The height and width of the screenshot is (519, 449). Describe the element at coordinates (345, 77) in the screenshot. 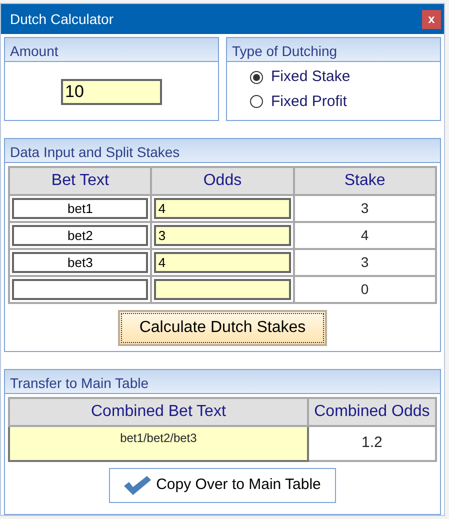

I see `radio-option: Fixed Stake` at that location.